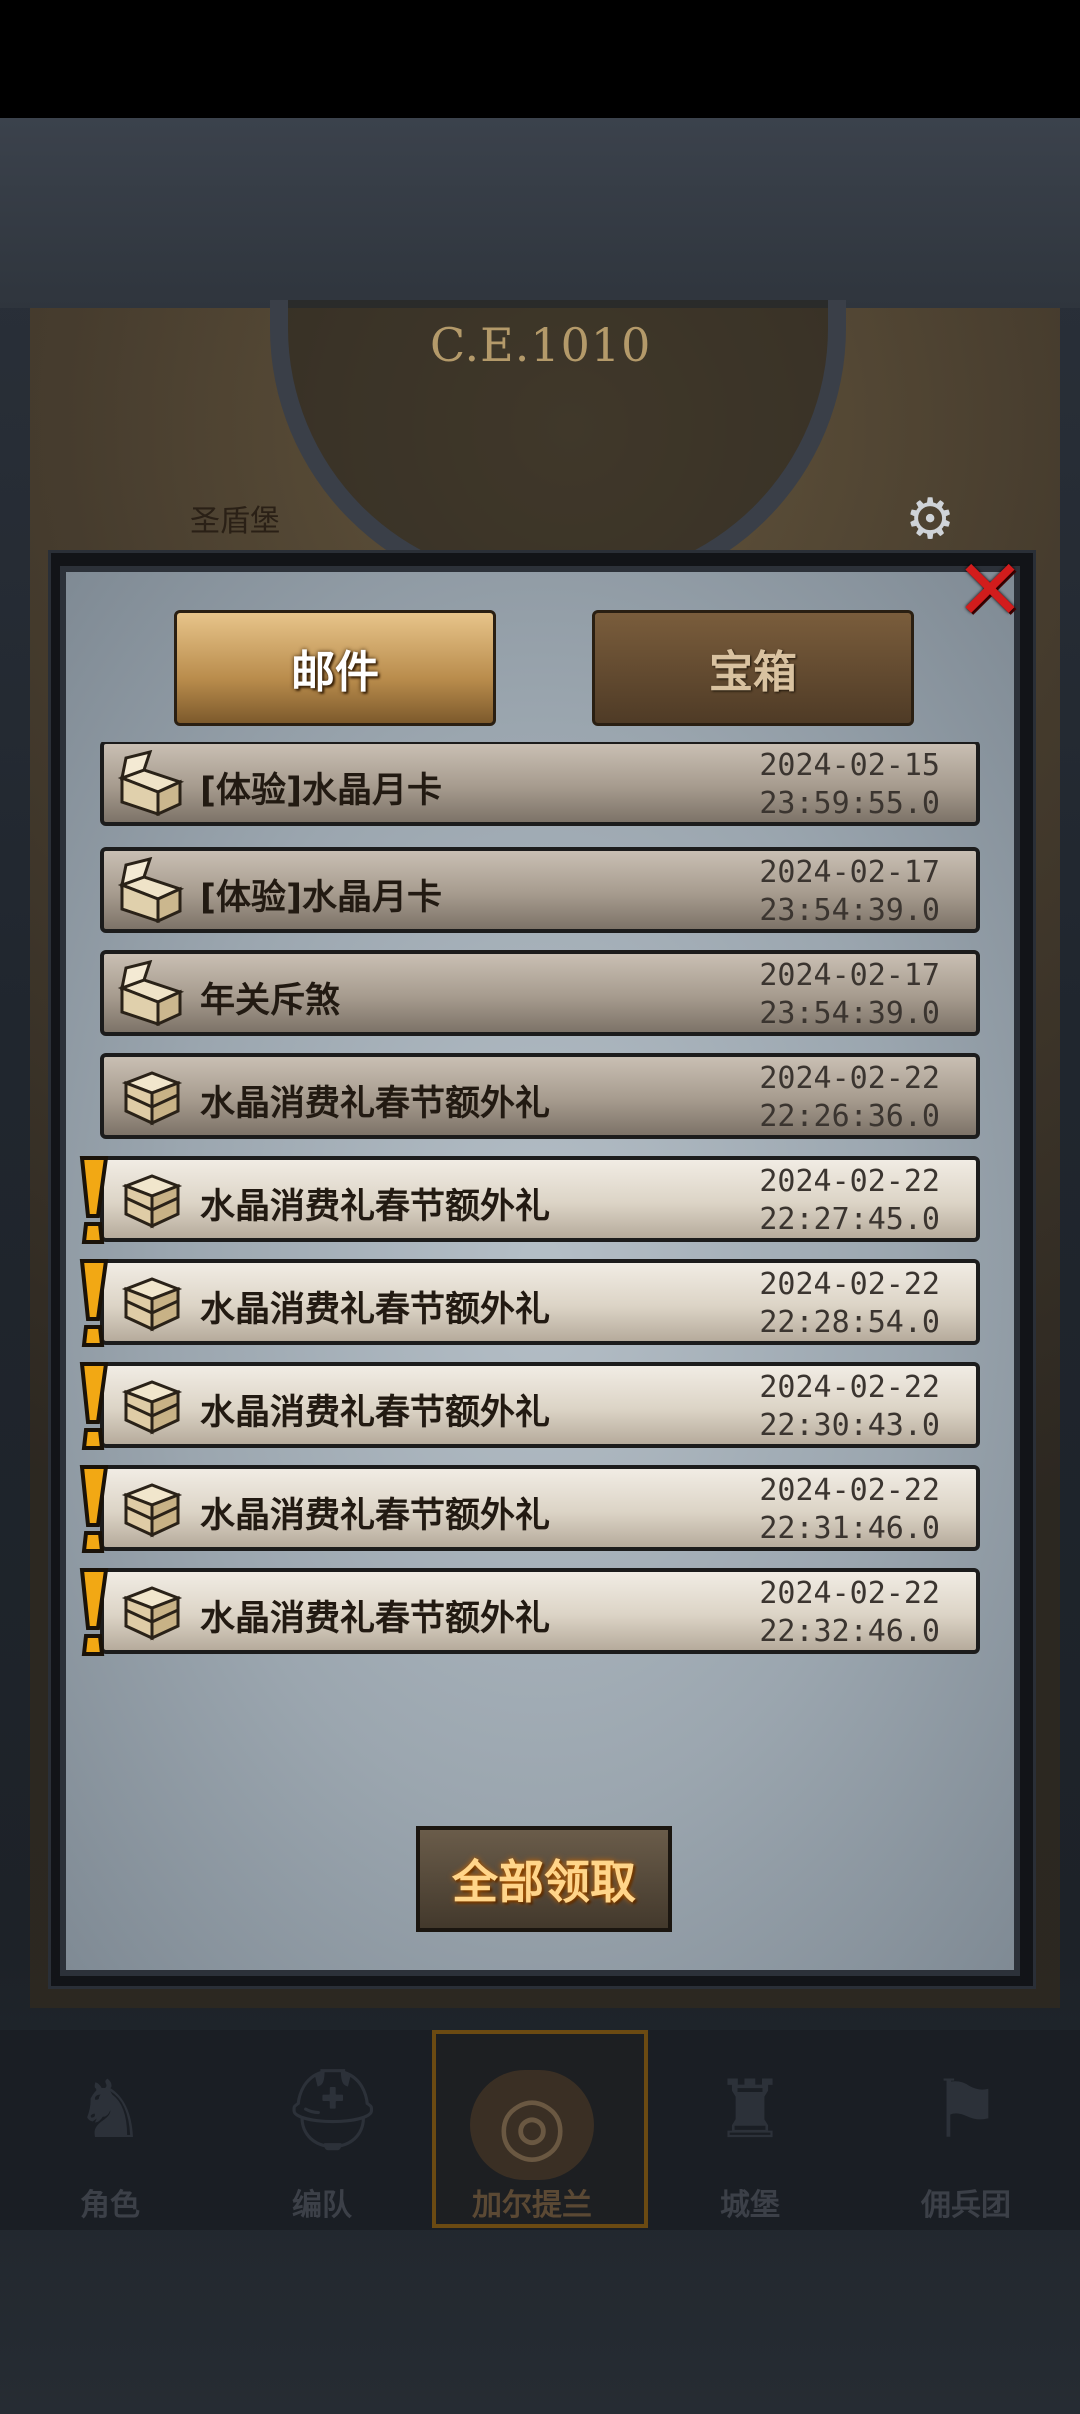  What do you see at coordinates (322, 2205) in the screenshot?
I see `nav-label: 编队` at bounding box center [322, 2205].